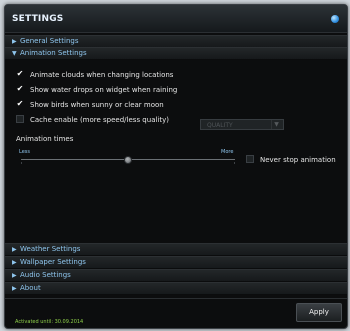 The height and width of the screenshot is (331, 350). What do you see at coordinates (176, 249) in the screenshot?
I see `section-weather-settings: ▶ Weather Settings` at bounding box center [176, 249].